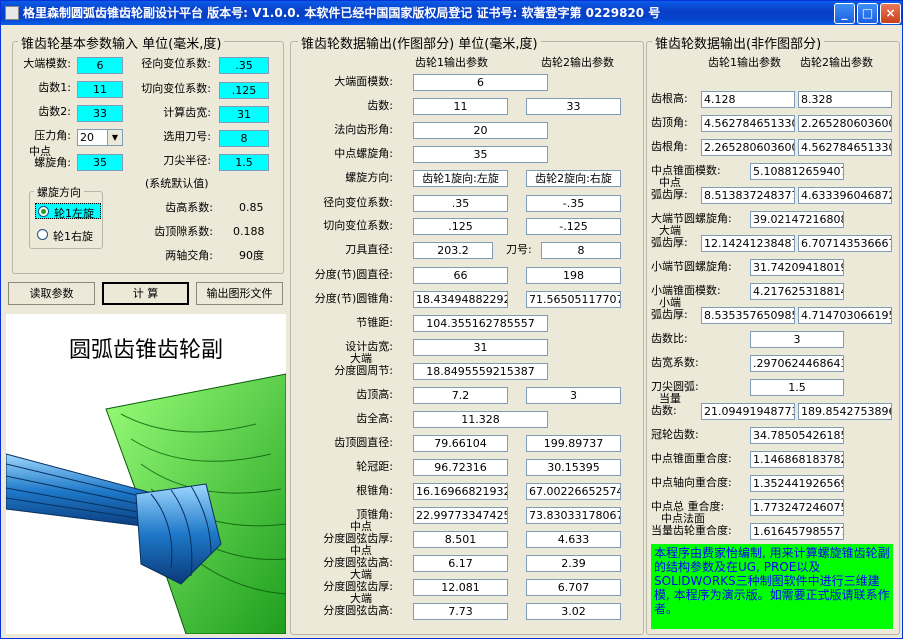 This screenshot has height=639, width=903. Describe the element at coordinates (573, 178) in the screenshot. I see `row-value-gear2: 齿轮2旋向:右旋` at that location.